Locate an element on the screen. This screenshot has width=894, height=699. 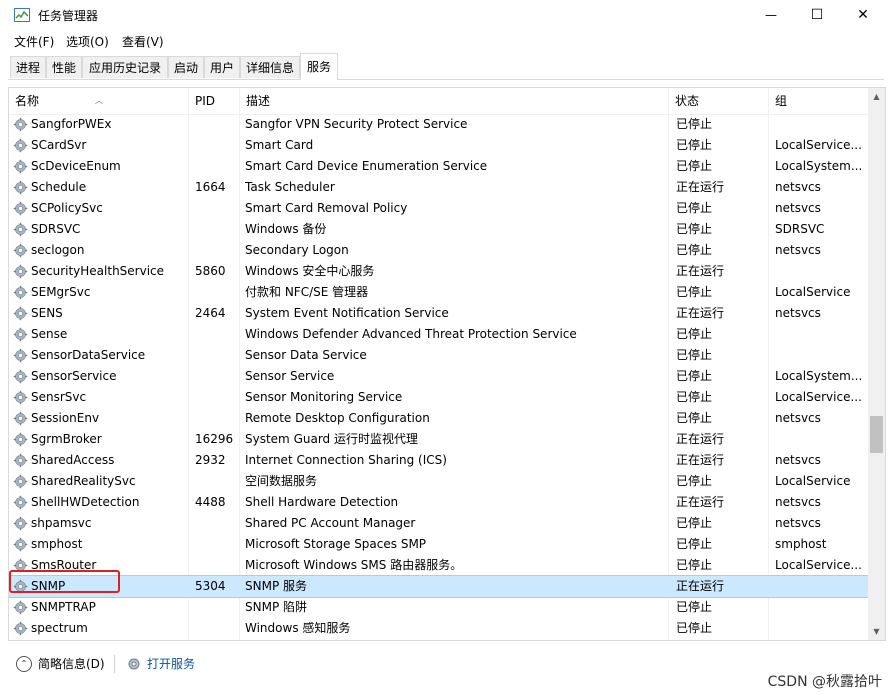
service-description: Windows 感知服务 is located at coordinates (298, 628).